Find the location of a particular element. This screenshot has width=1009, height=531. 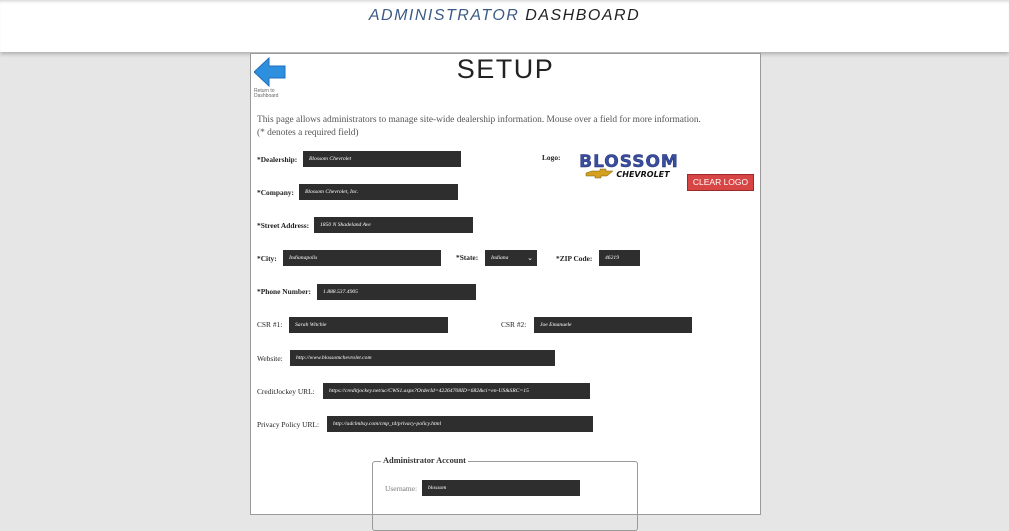

creditjockey-url-label: CreditJockey URL: is located at coordinates (286, 391).